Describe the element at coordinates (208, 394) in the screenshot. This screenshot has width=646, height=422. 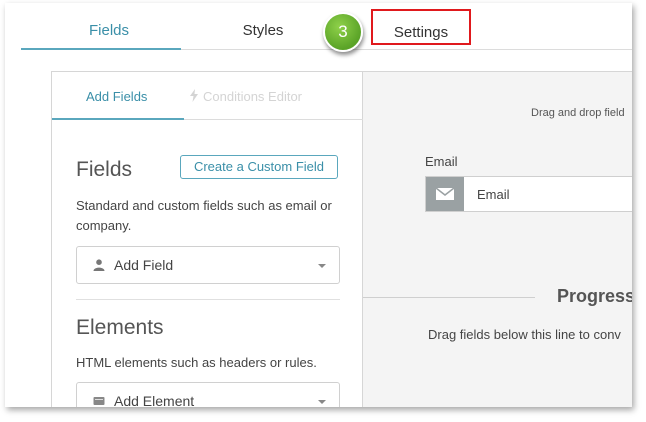
I see `add-element-dropdown: Add Element` at that location.